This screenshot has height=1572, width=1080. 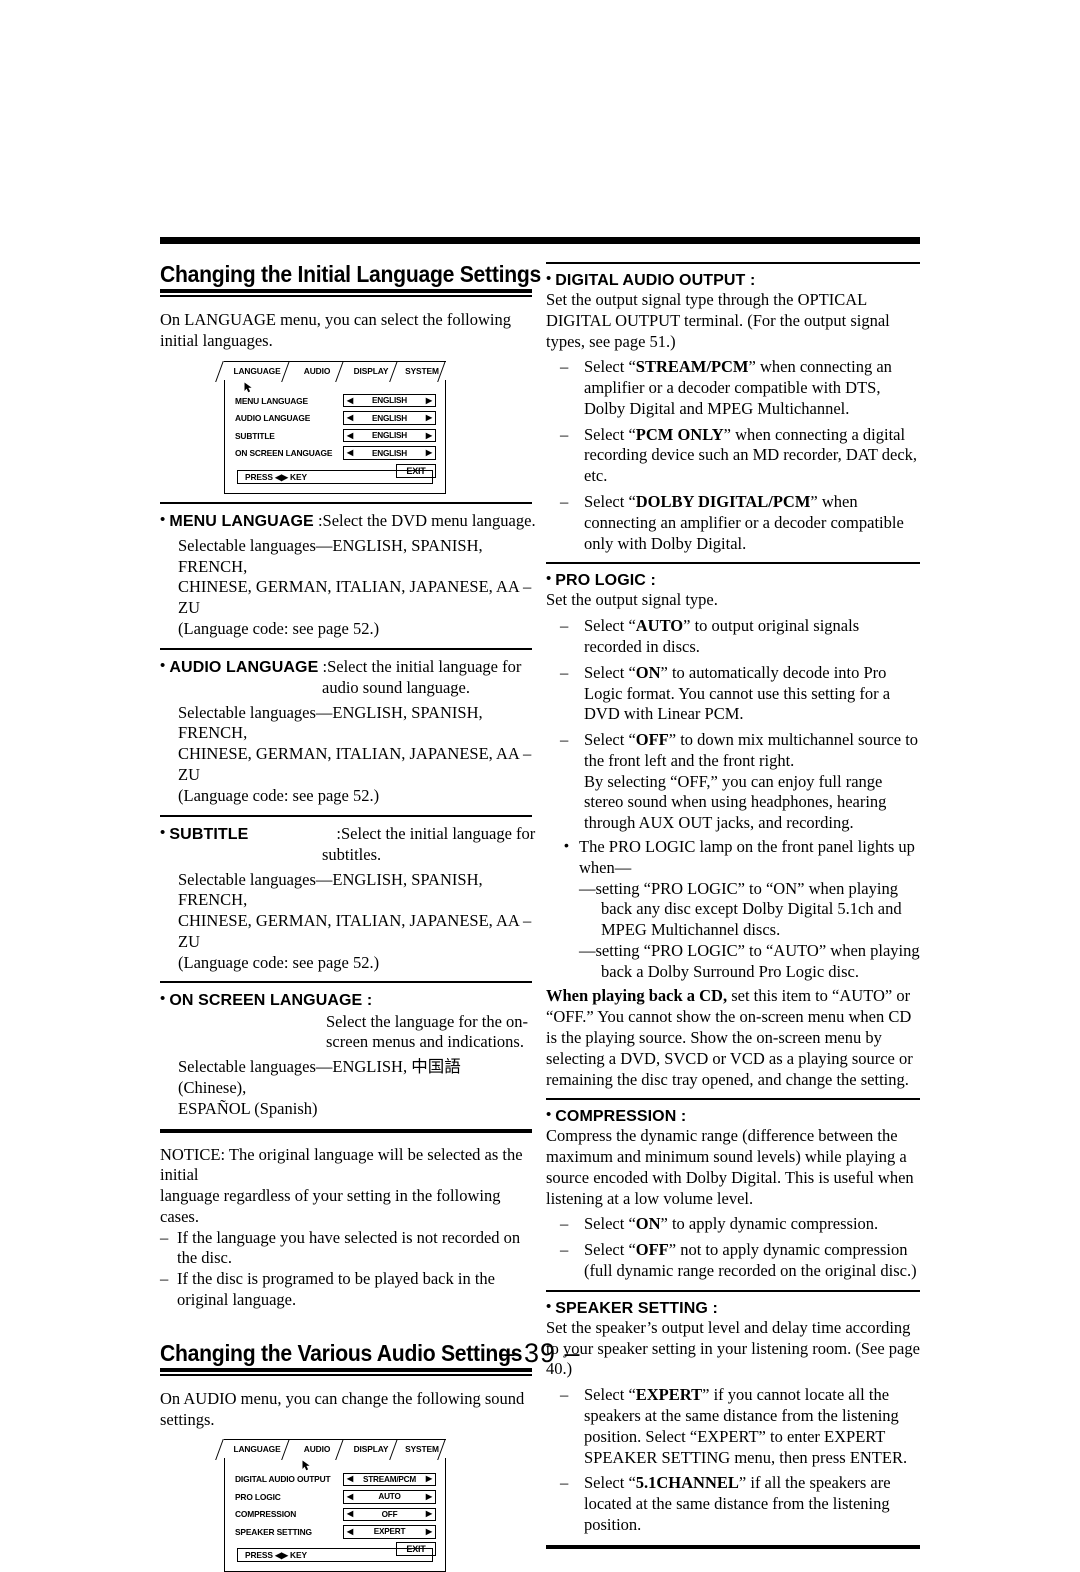 I want to click on section-divider-thick, so click(x=346, y=1130).